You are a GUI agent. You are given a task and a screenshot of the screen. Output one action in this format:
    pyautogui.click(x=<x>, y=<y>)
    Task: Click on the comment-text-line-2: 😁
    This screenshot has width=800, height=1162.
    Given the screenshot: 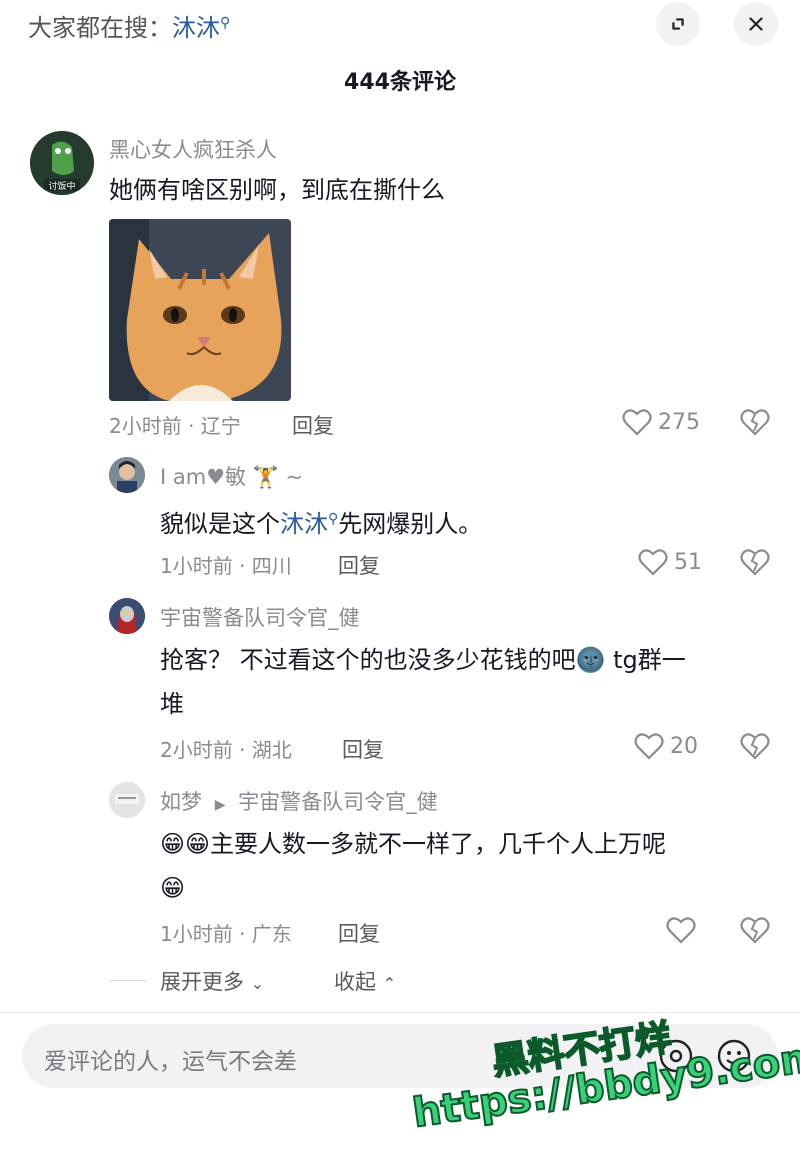 What is the action you would take?
    pyautogui.click(x=173, y=888)
    